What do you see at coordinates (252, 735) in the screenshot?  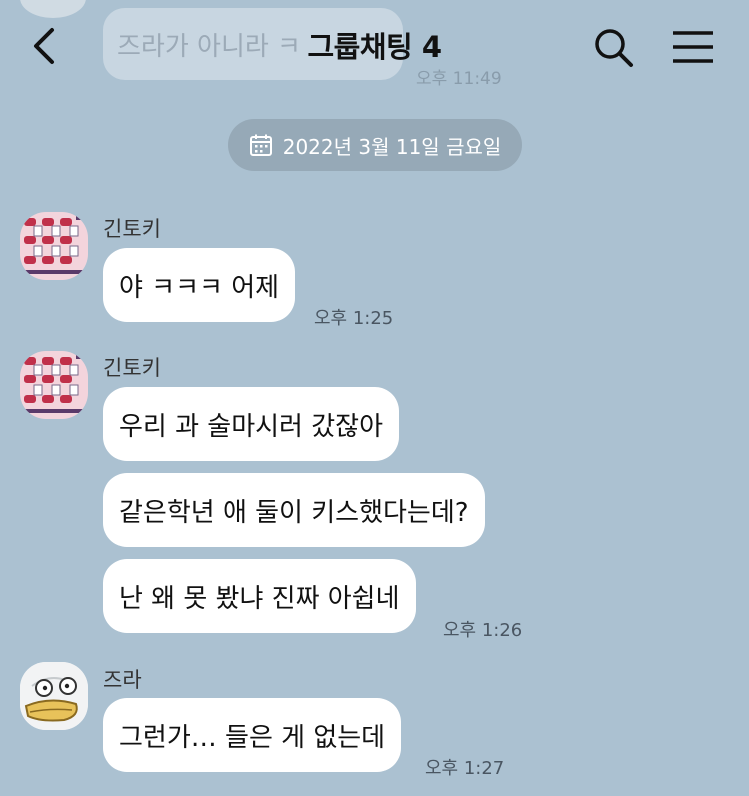 I see `message-bubble: 그런가… 들은 게 없는데` at bounding box center [252, 735].